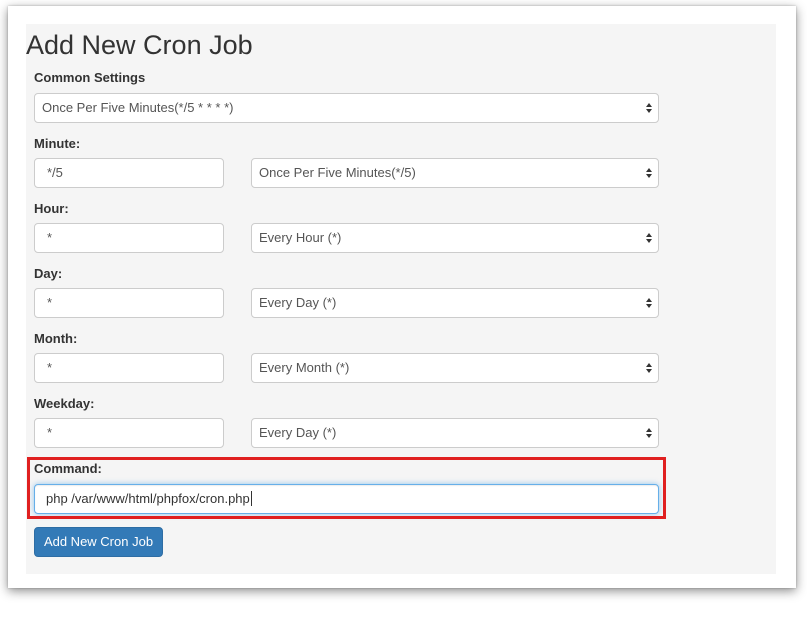 Image resolution: width=807 pixels, height=619 pixels. I want to click on weekday-label: Weekday:, so click(64, 403).